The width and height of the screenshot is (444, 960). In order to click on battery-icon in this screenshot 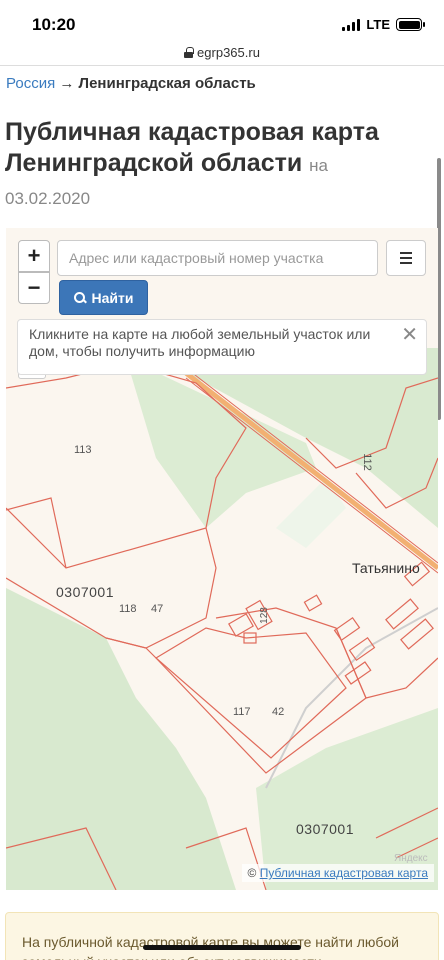, I will do `click(410, 24)`.